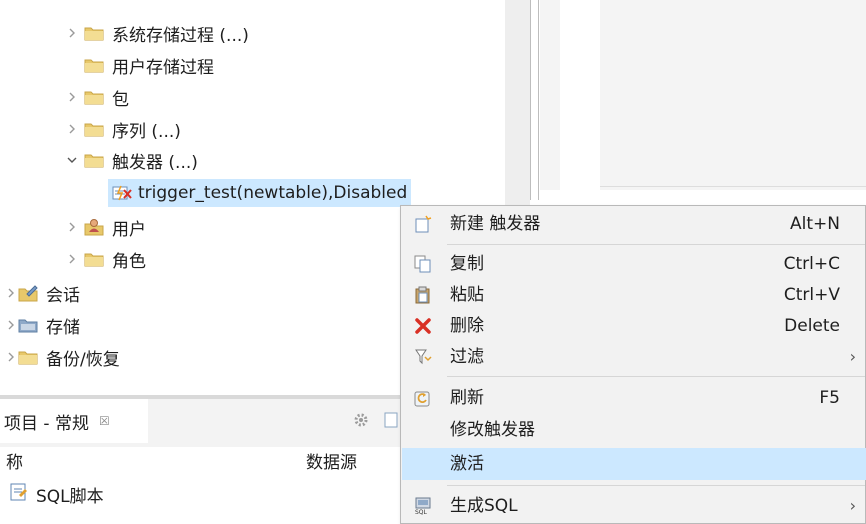  What do you see at coordinates (423, 398) in the screenshot?
I see `refresh-icon` at bounding box center [423, 398].